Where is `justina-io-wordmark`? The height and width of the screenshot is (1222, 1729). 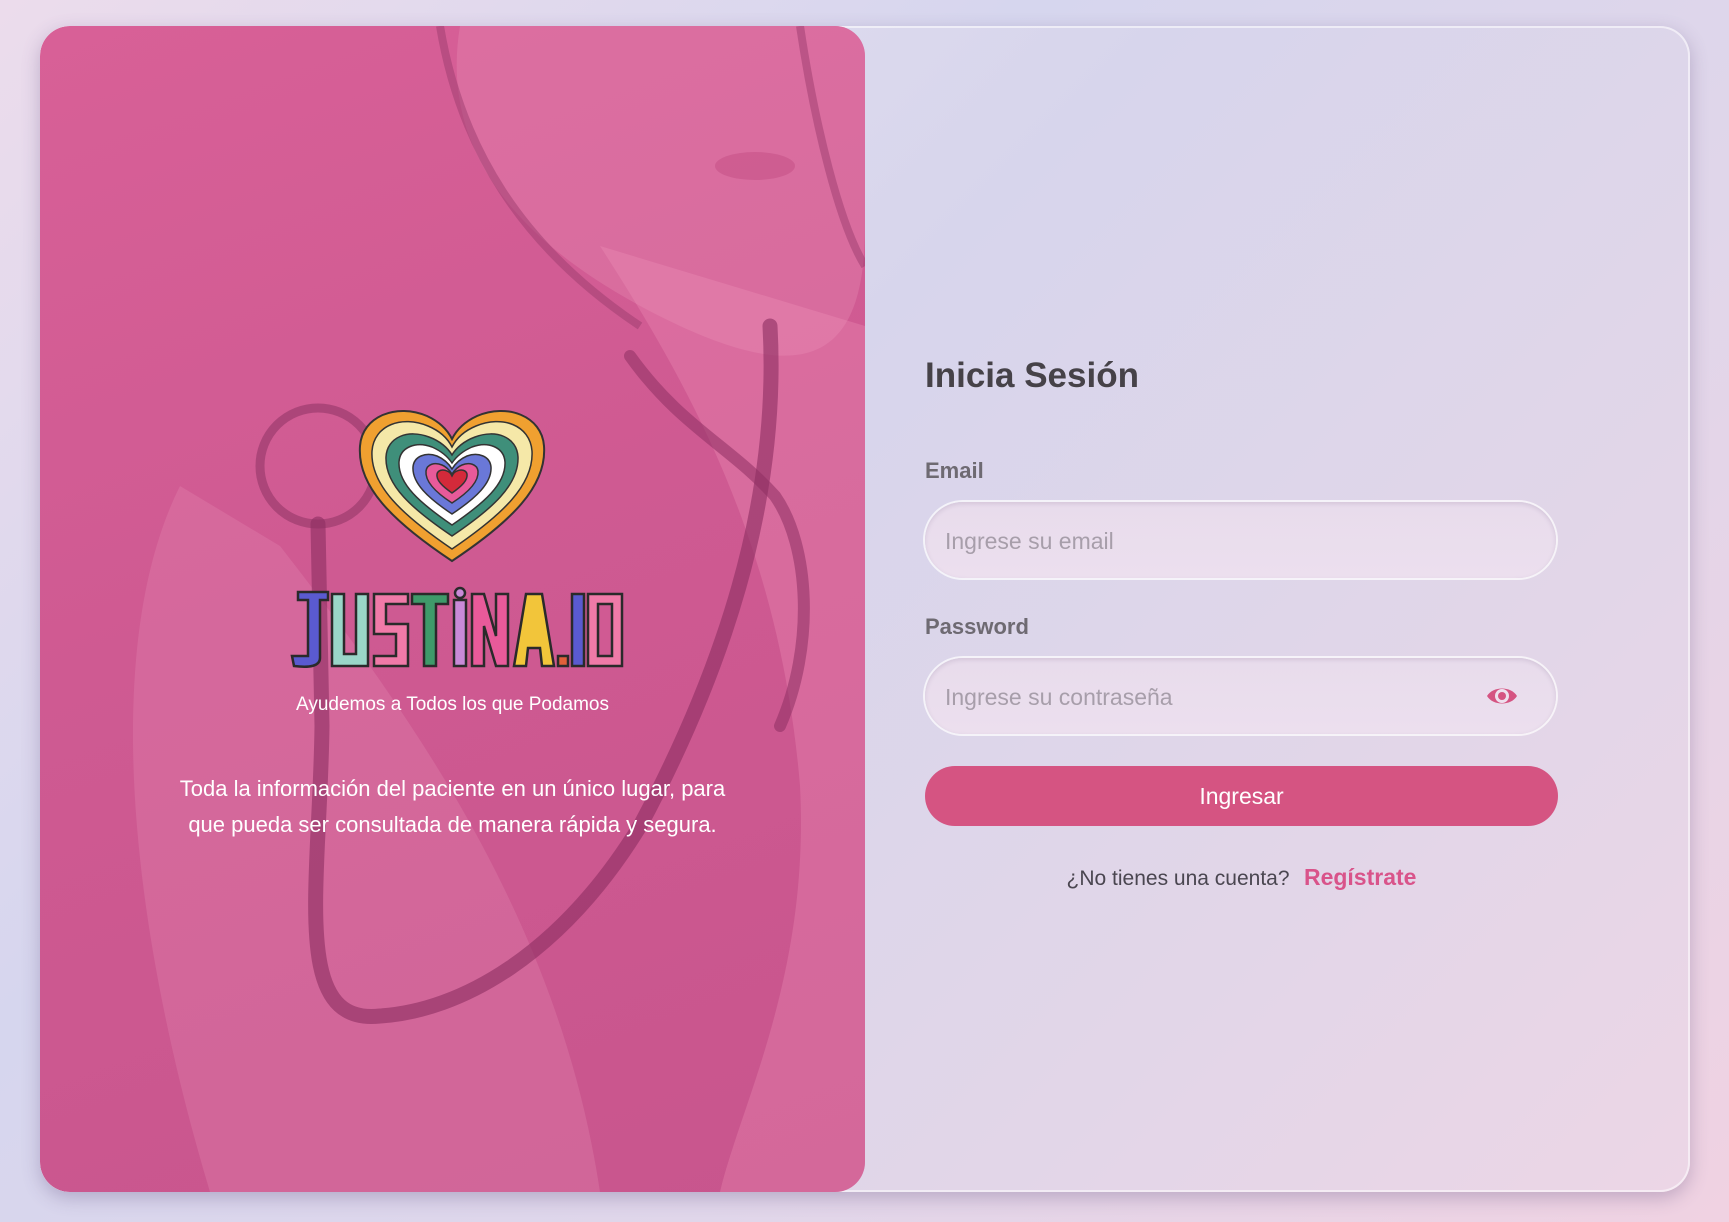 justina-io-wordmark is located at coordinates (457, 627).